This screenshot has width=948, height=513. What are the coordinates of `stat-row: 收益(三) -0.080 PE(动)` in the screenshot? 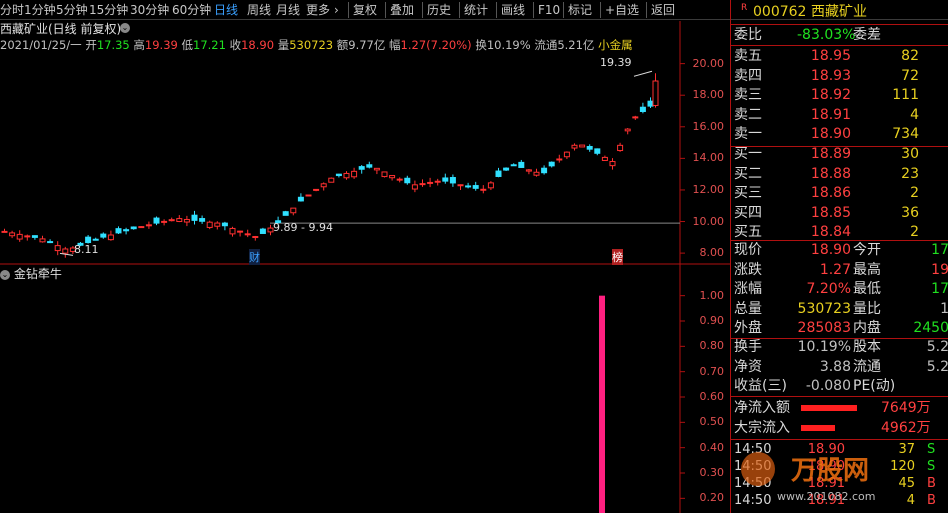 It's located at (839, 386).